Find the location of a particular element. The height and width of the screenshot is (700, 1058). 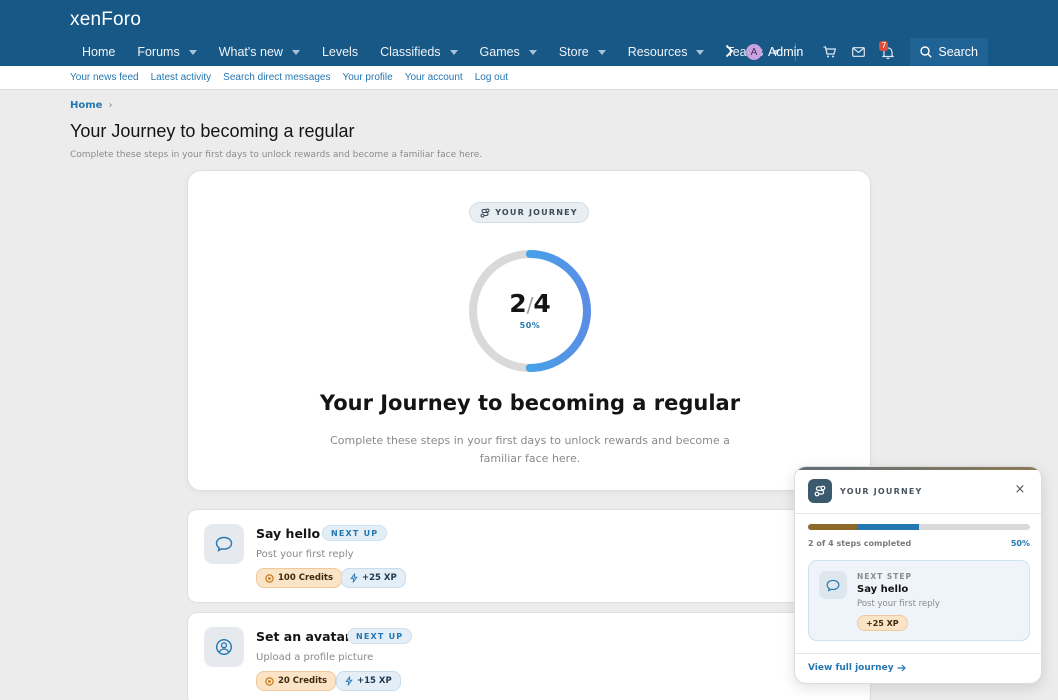

widget-progress-label: 2 of 4 steps completed is located at coordinates (860, 543).